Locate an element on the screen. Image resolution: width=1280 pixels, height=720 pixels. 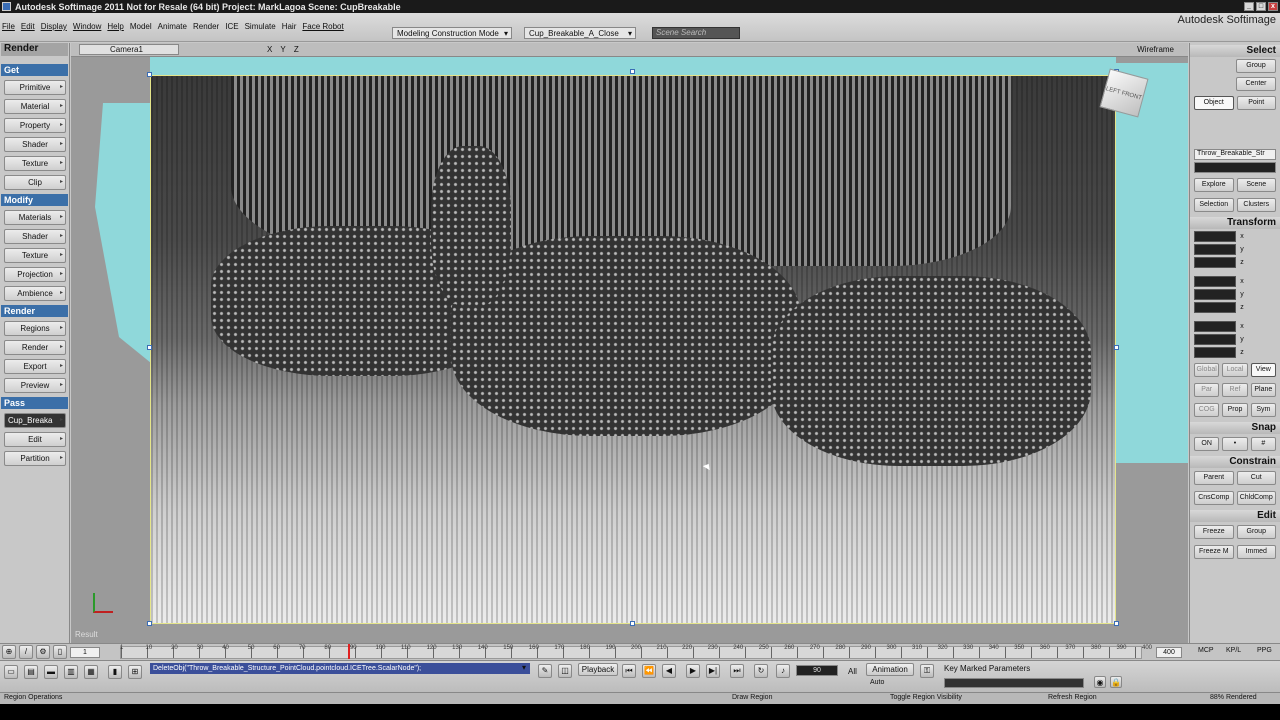
play-icon: ▶ is located at coordinates (693, 671).